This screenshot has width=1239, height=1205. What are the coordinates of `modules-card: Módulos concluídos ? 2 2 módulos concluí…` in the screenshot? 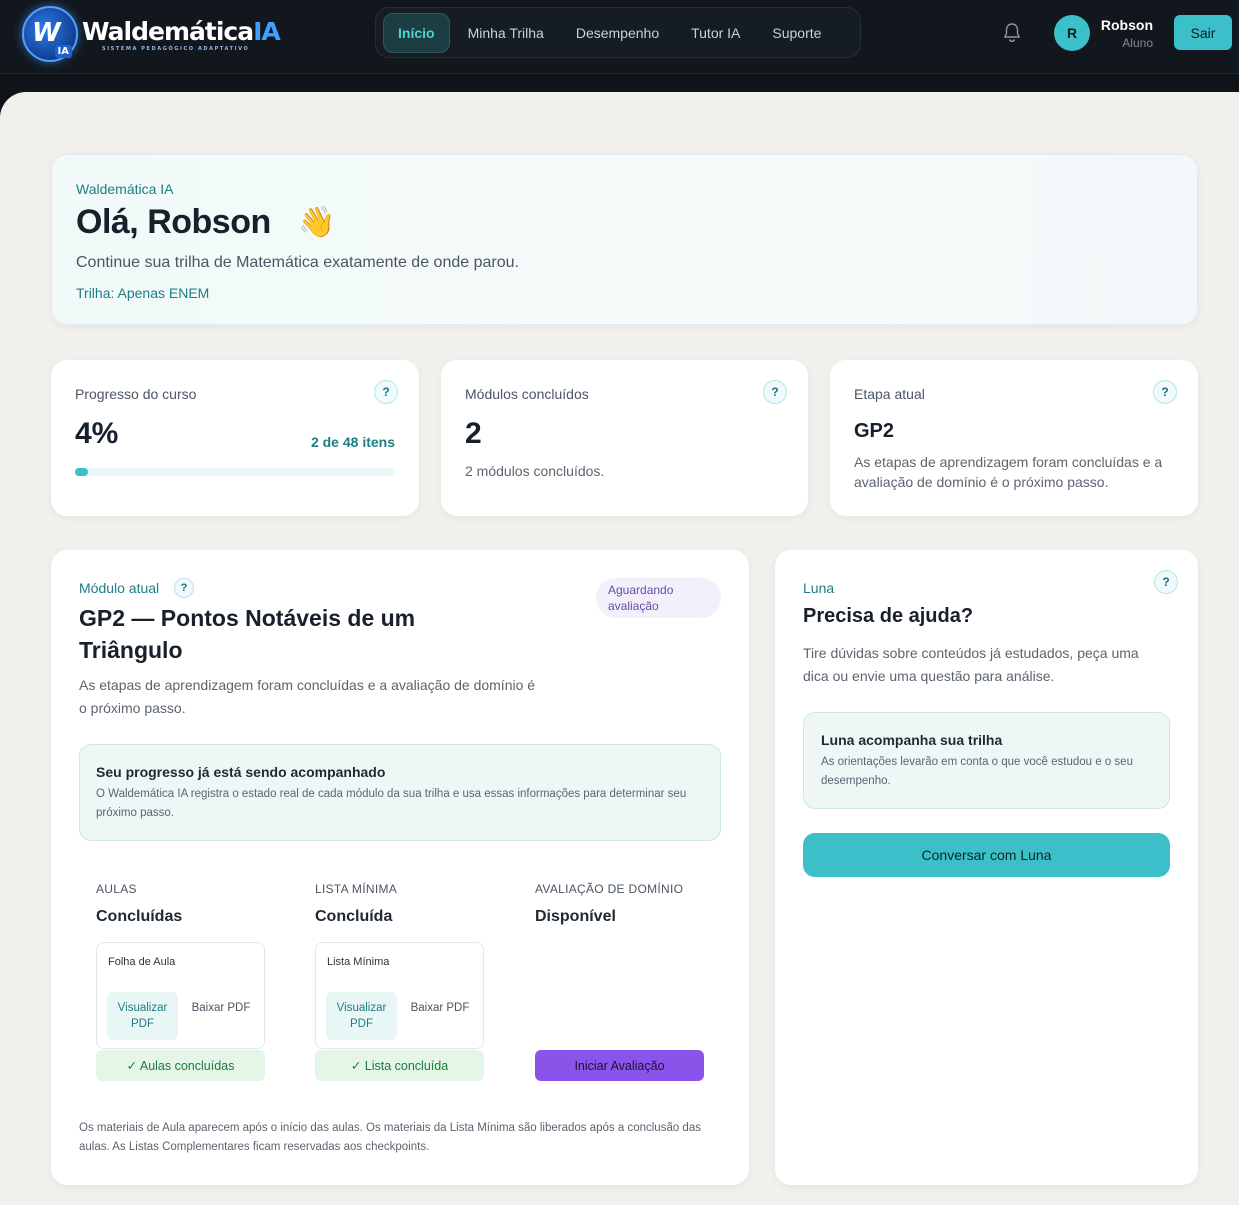 It's located at (624, 438).